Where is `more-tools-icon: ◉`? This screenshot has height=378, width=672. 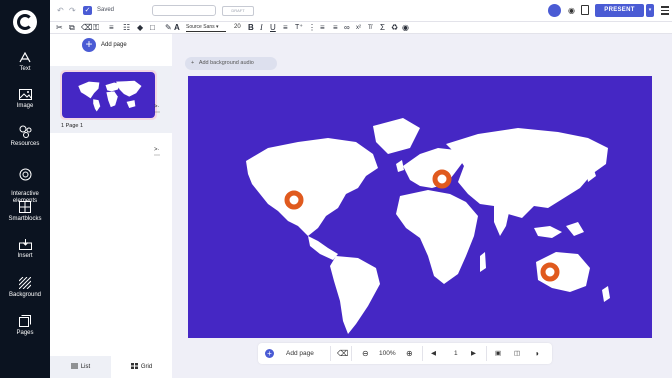 more-tools-icon: ◉ is located at coordinates (405, 28).